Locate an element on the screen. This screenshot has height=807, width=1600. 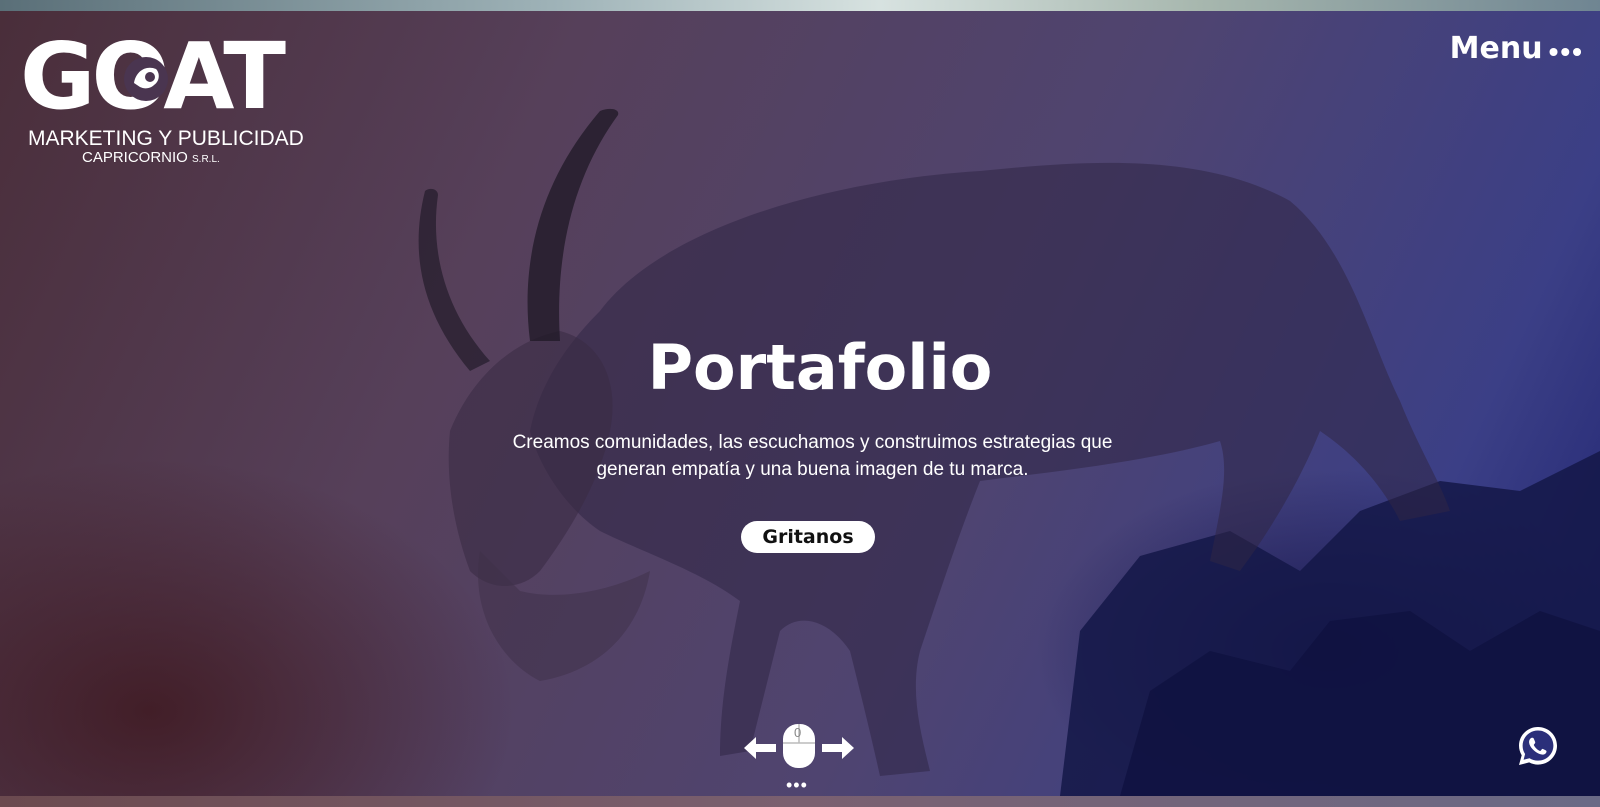
arrow-left-icon is located at coordinates (760, 748).